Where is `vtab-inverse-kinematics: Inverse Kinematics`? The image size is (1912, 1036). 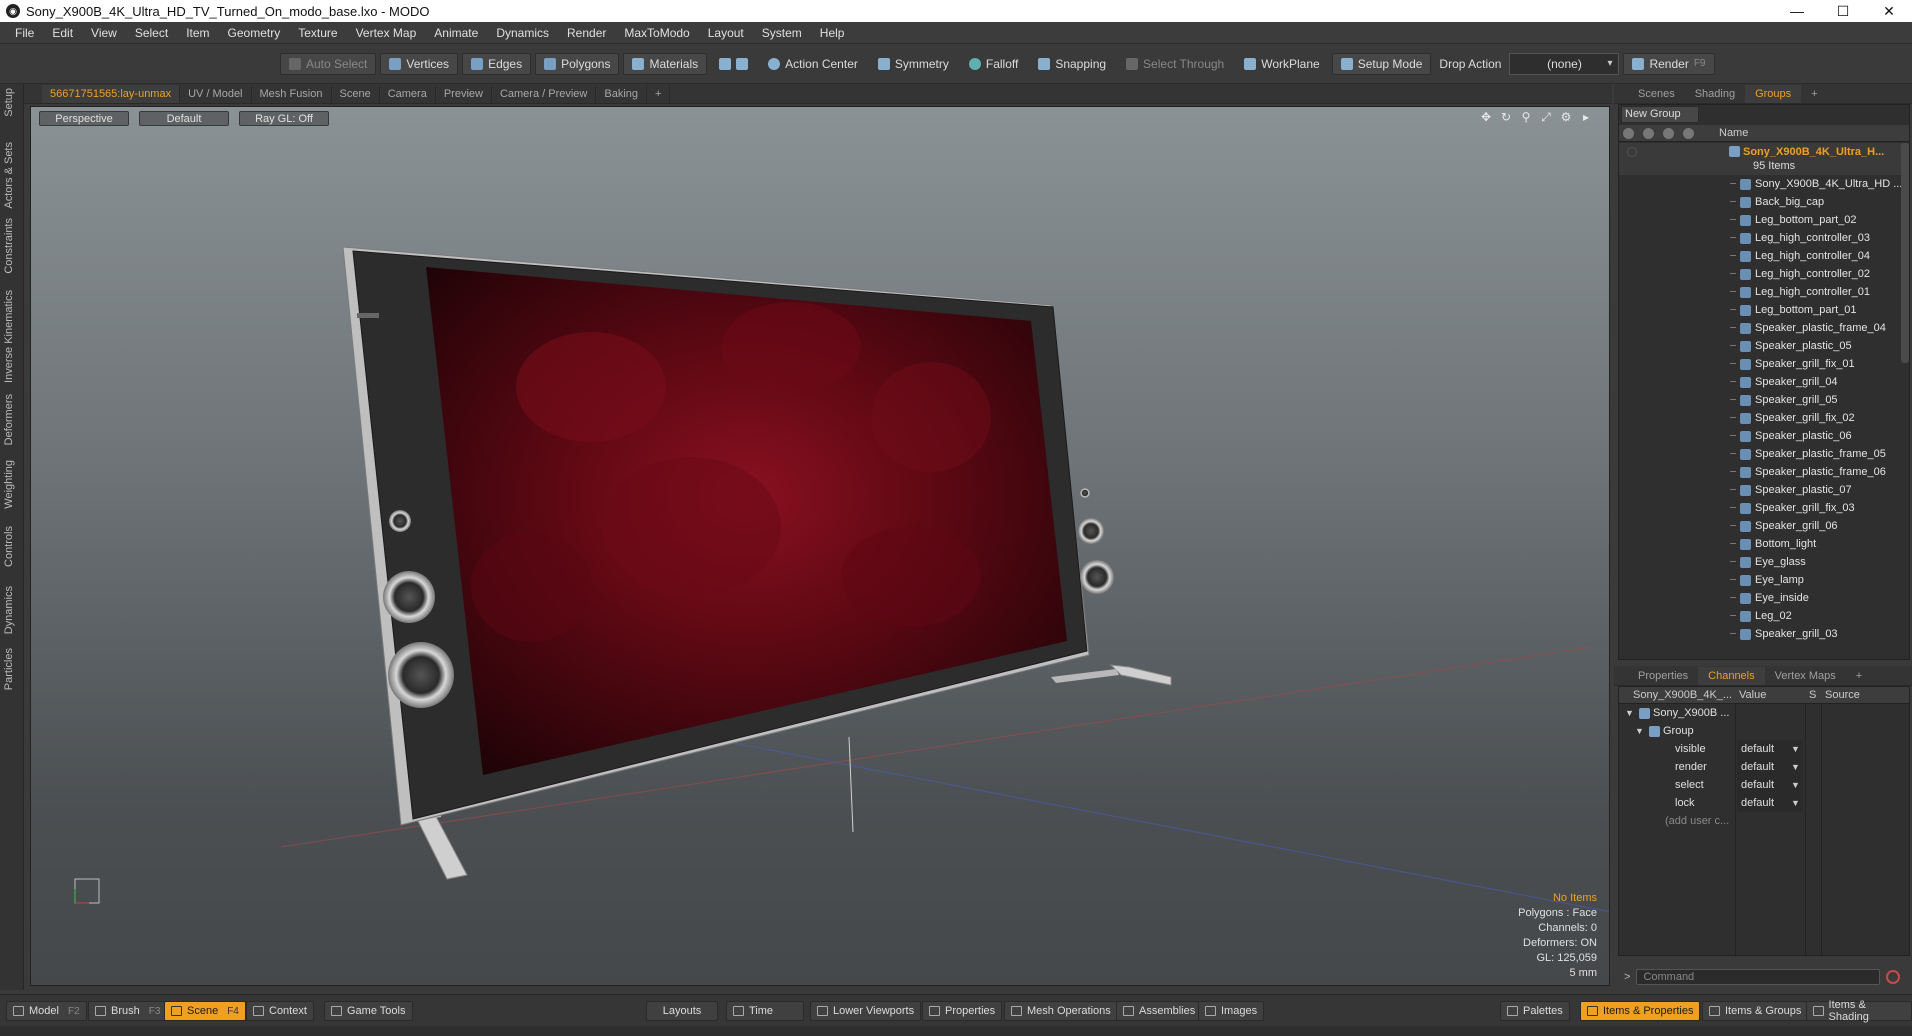
vtab-inverse-kinematics: Inverse Kinematics is located at coordinates (12, 336).